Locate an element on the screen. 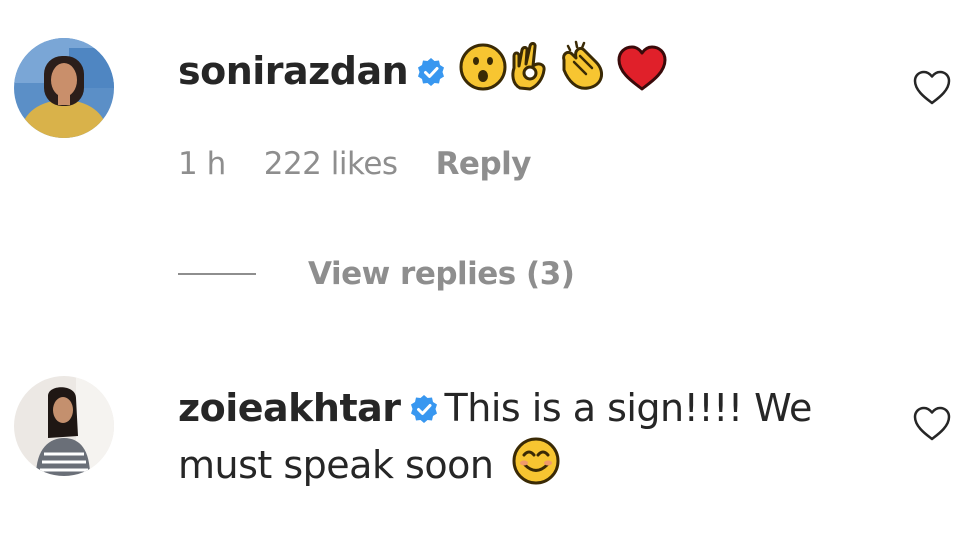 The height and width of the screenshot is (540, 960). likes-count: 222 likes is located at coordinates (331, 164).